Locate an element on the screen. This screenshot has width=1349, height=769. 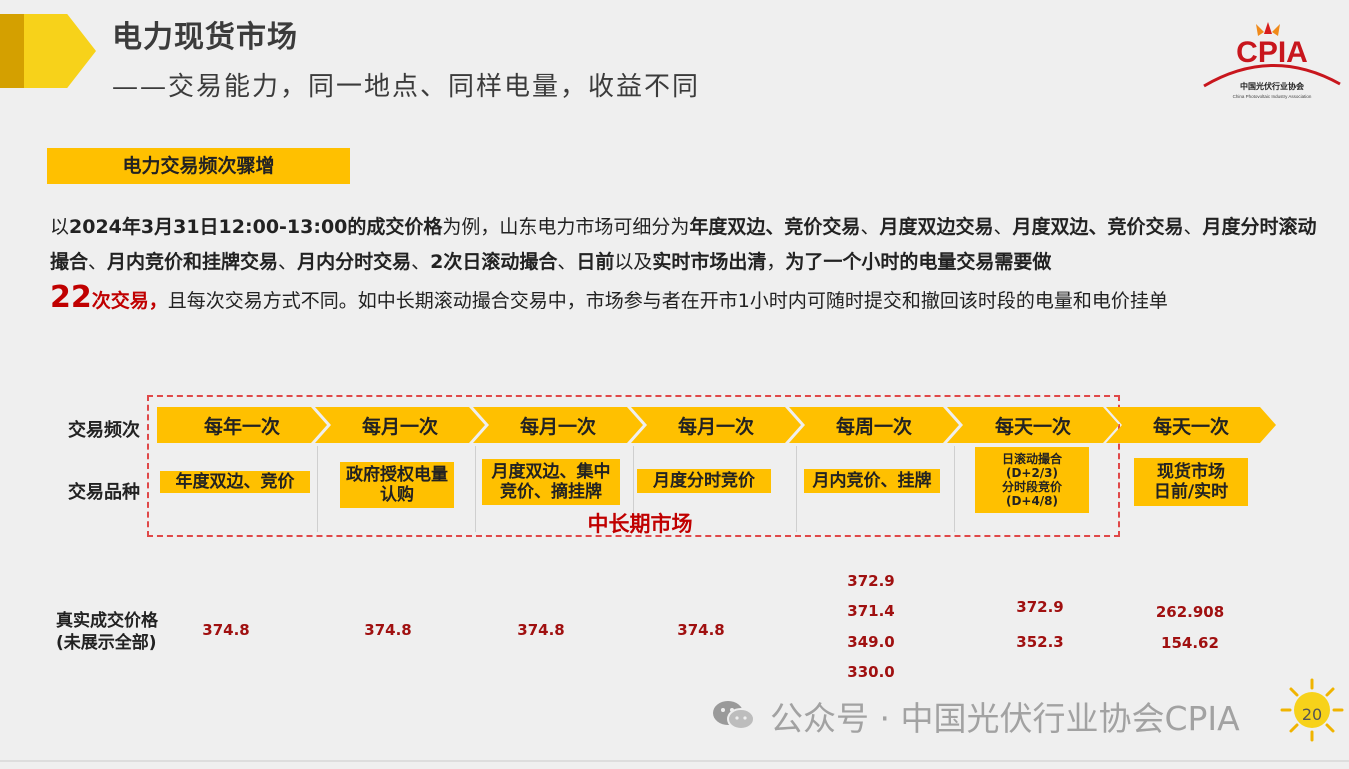
type-line: 分时段竞价 is located at coordinates (1031, 487).